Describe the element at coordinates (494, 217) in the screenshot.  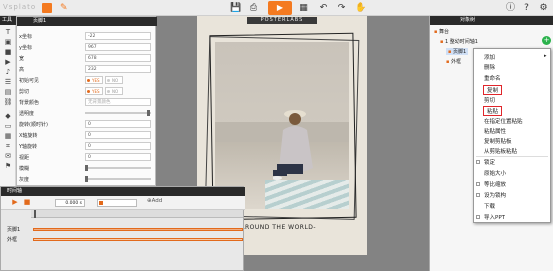
I see `menu-item-import-ppt: 导入PPT` at that location.